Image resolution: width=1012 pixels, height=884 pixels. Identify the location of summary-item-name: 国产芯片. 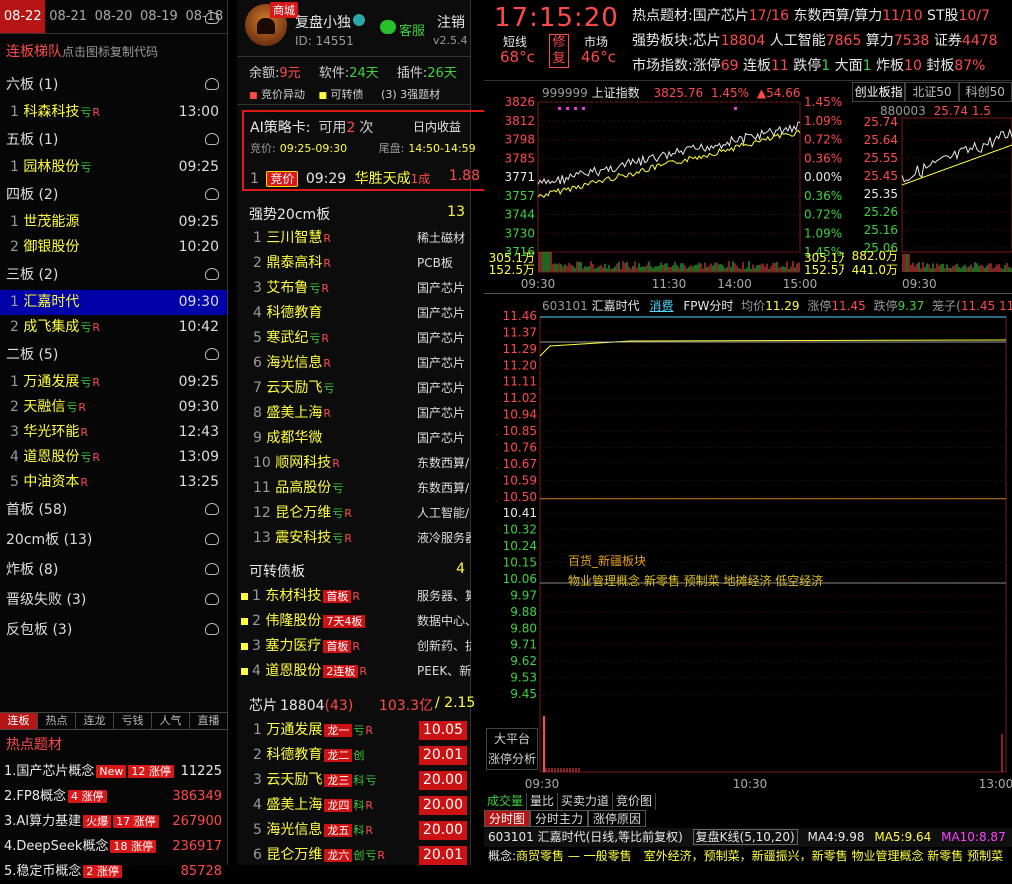
(721, 16).